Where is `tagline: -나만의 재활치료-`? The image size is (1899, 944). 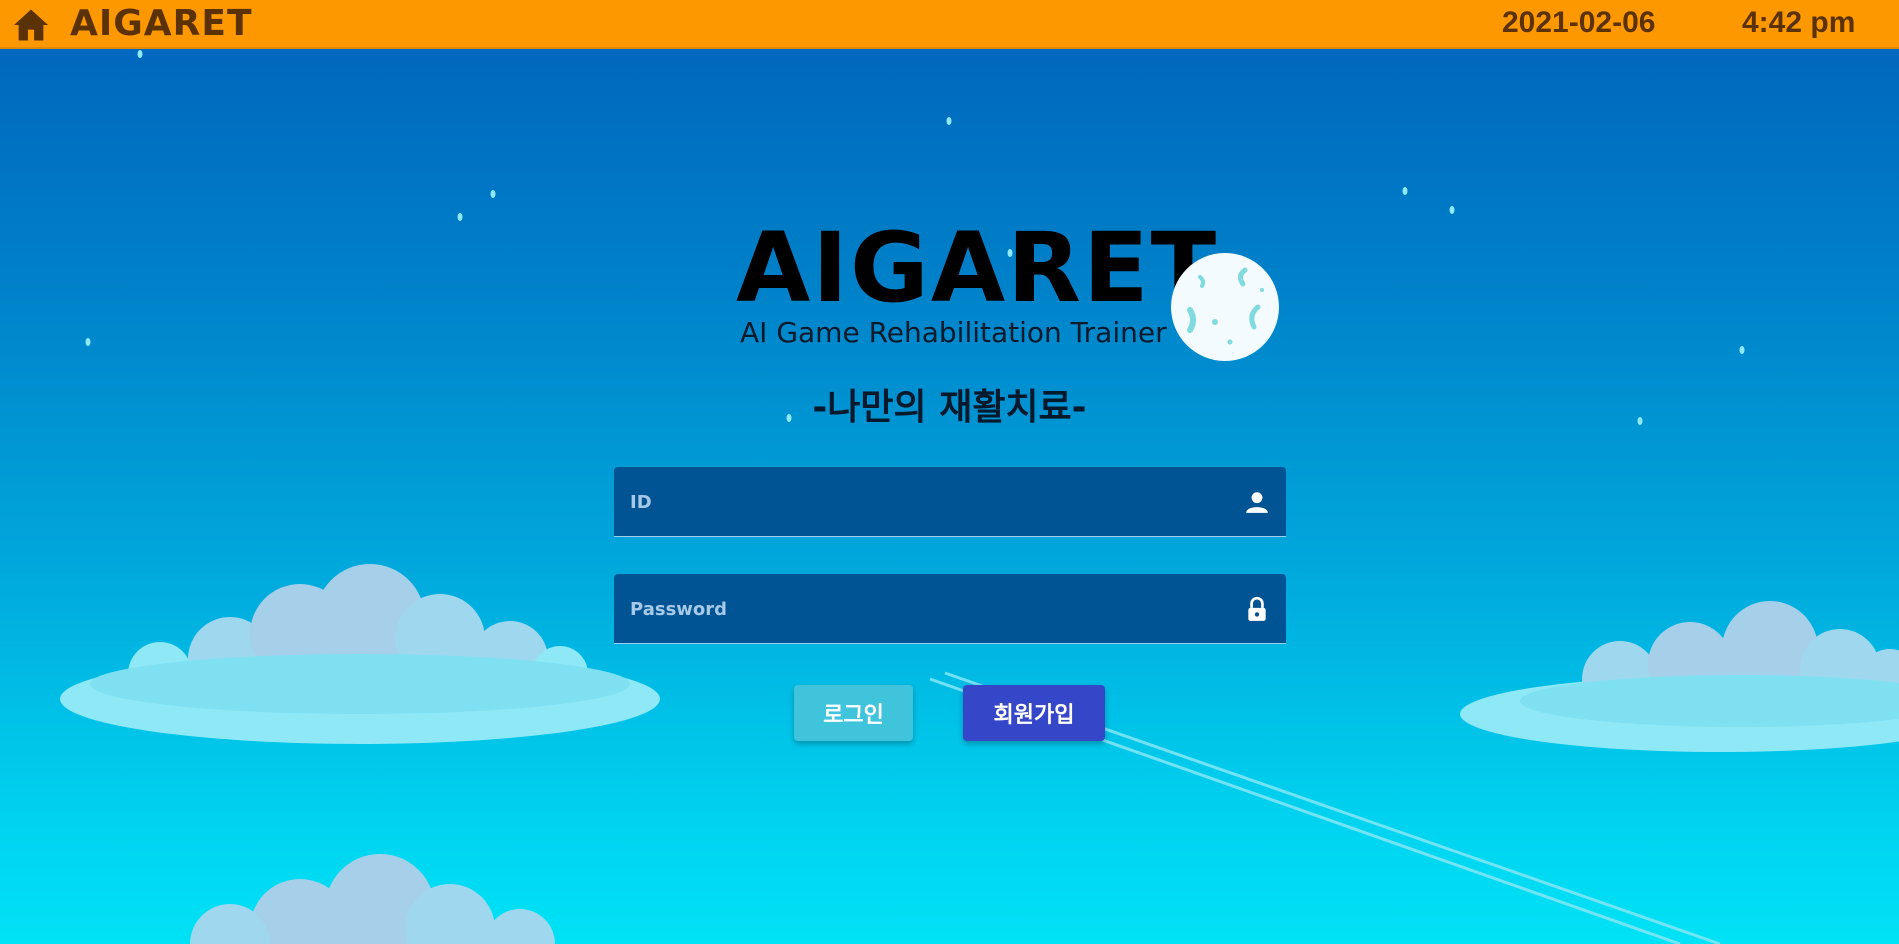 tagline: -나만의 재활치료- is located at coordinates (949, 407).